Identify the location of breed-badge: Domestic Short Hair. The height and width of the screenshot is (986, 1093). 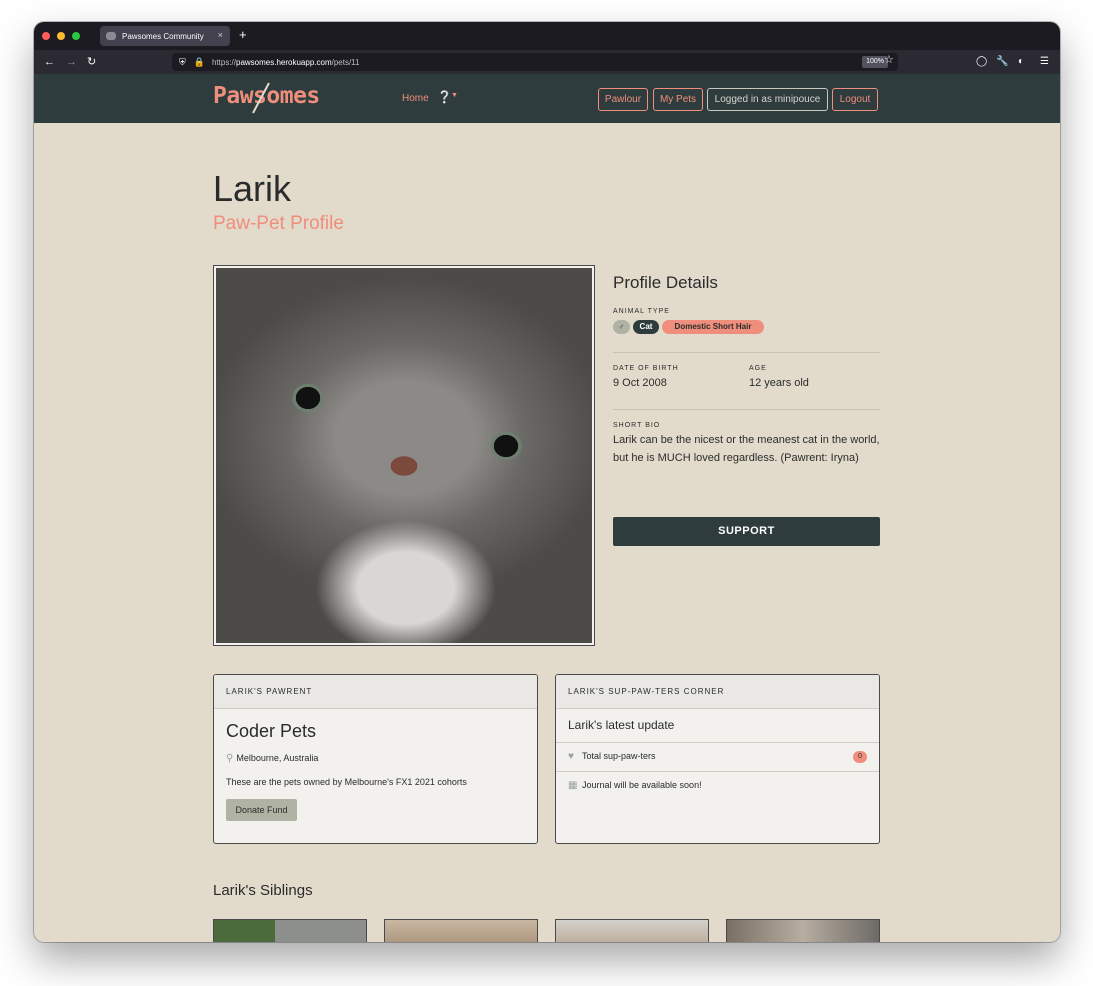
(713, 327).